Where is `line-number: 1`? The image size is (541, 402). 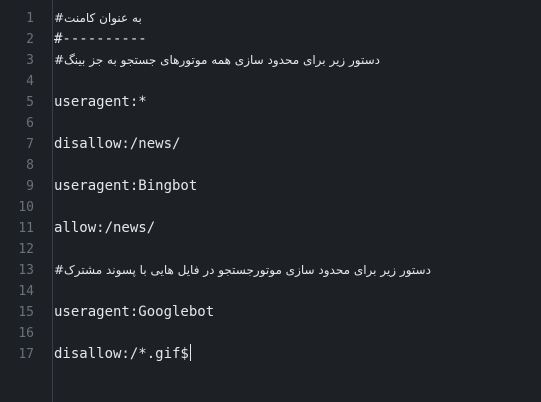 line-number: 1 is located at coordinates (30, 18).